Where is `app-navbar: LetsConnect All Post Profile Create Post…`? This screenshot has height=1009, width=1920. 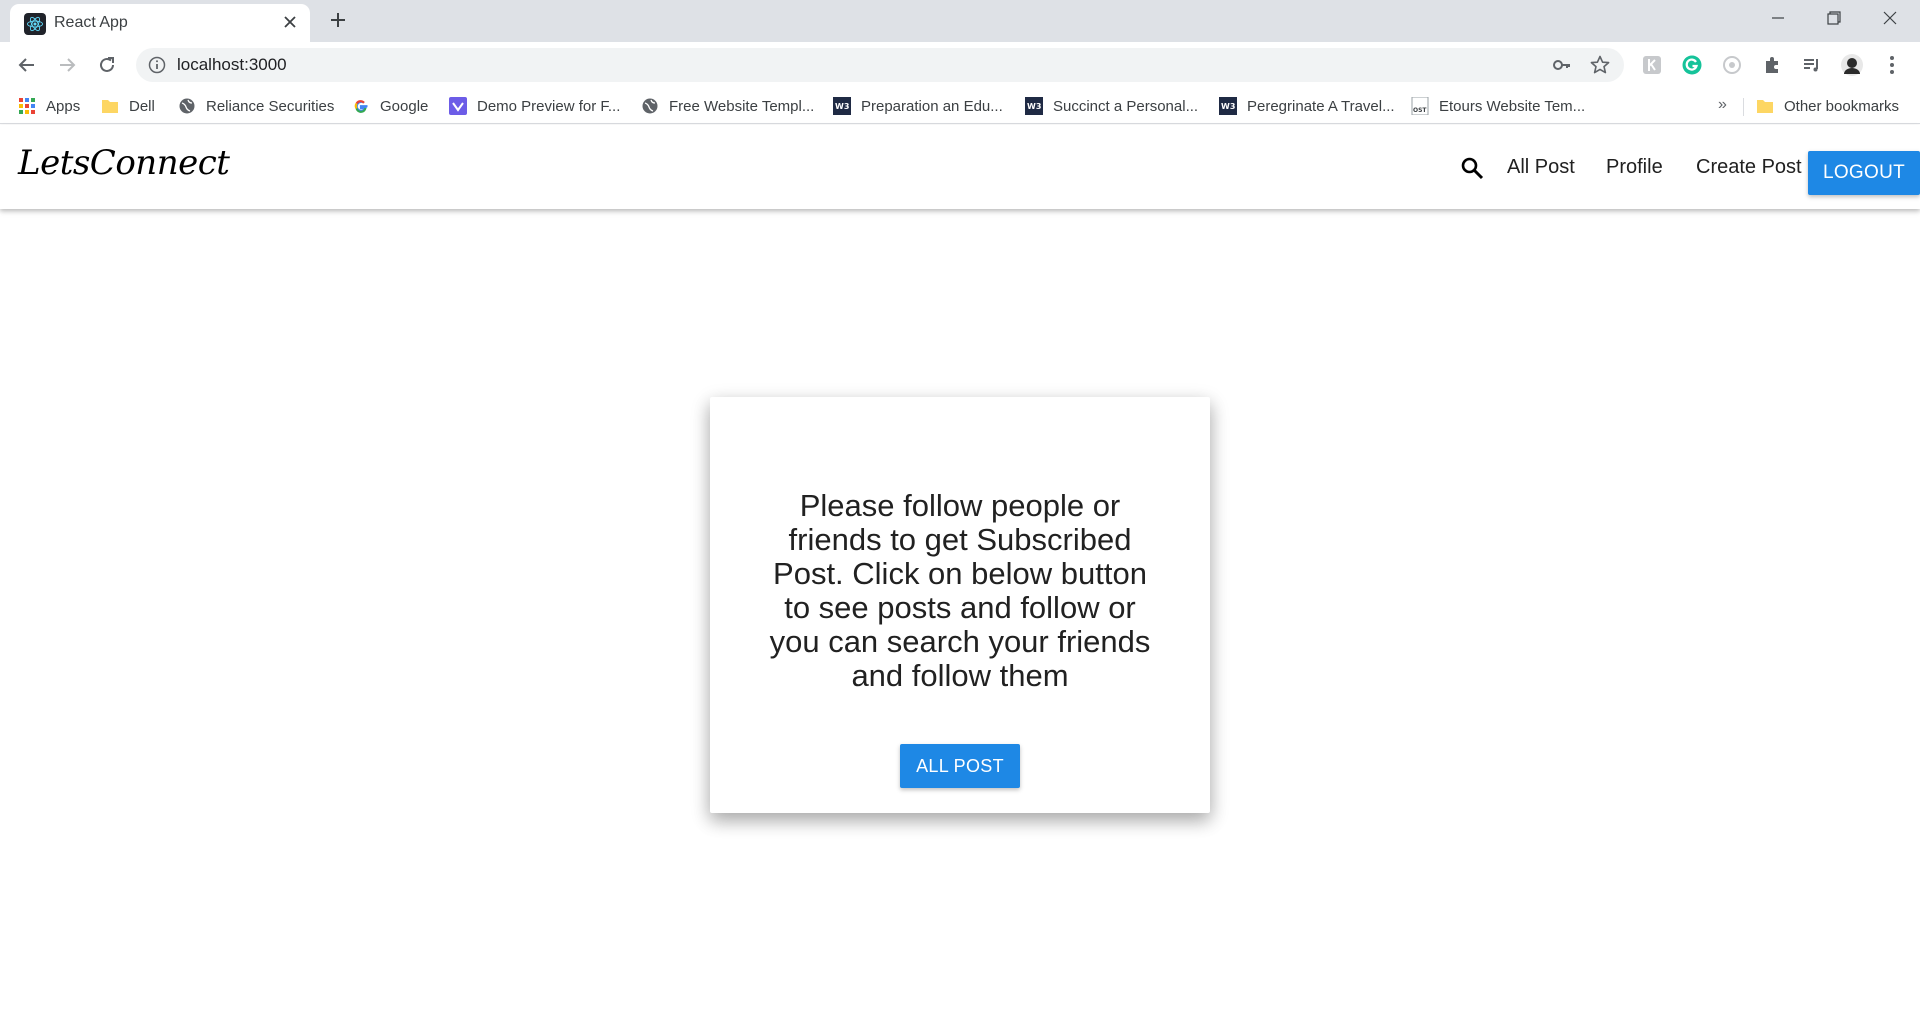
app-navbar: LetsConnect All Post Profile Create Post… is located at coordinates (960, 167).